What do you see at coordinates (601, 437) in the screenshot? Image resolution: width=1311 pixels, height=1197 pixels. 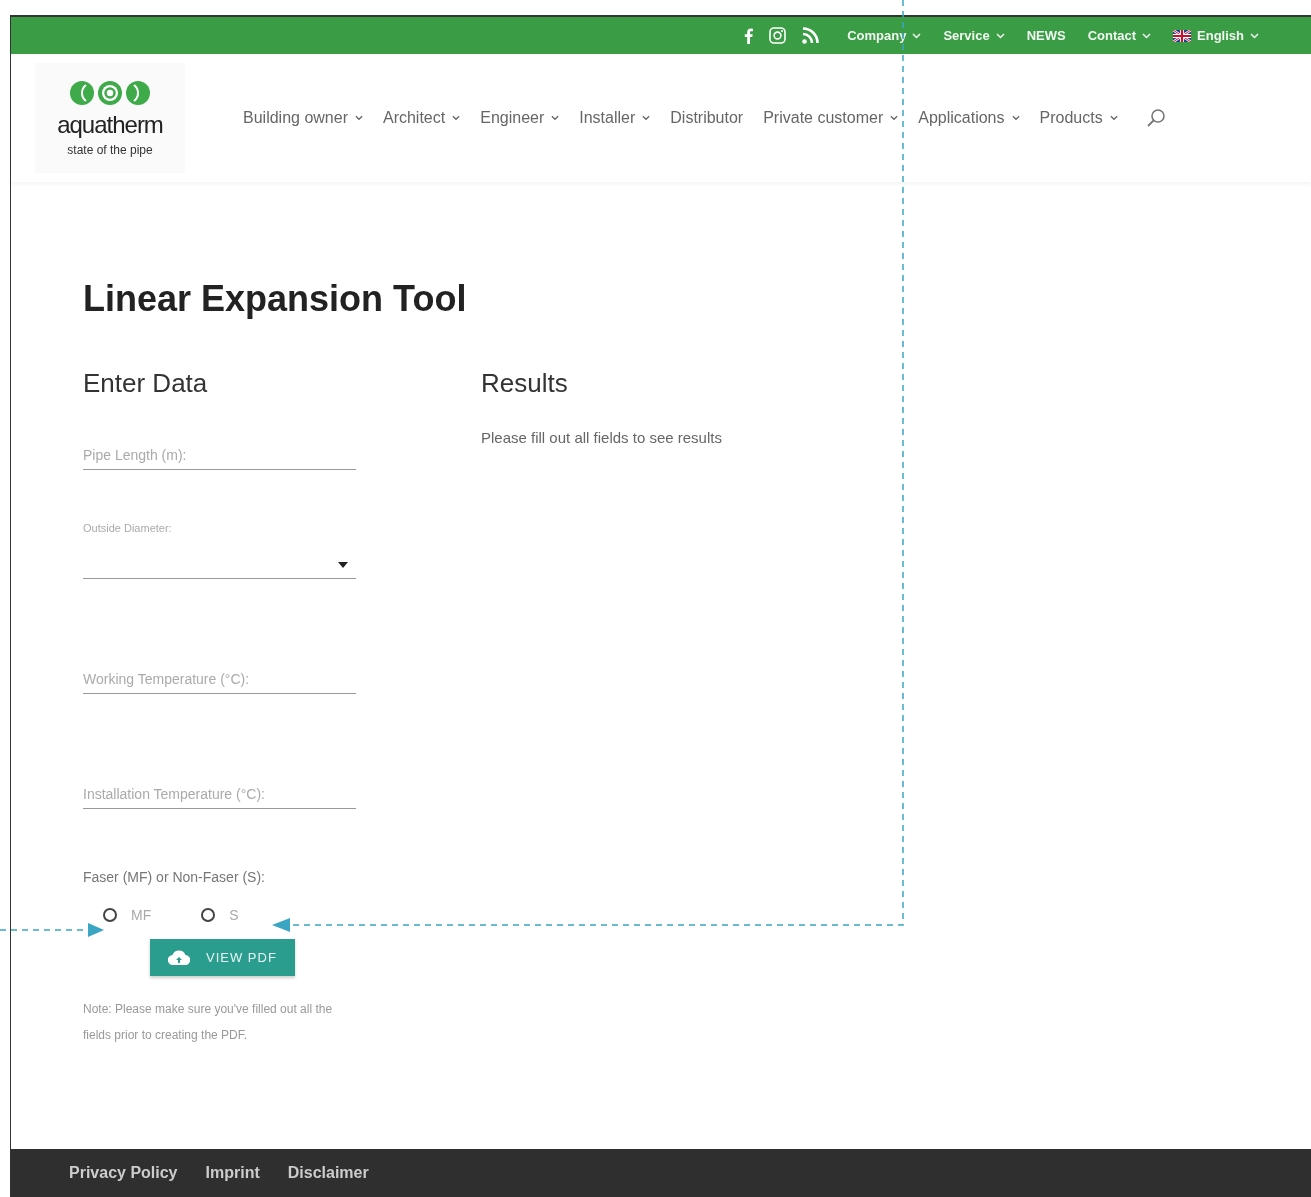 I see `results-message: Please fill out all fields to see results` at bounding box center [601, 437].